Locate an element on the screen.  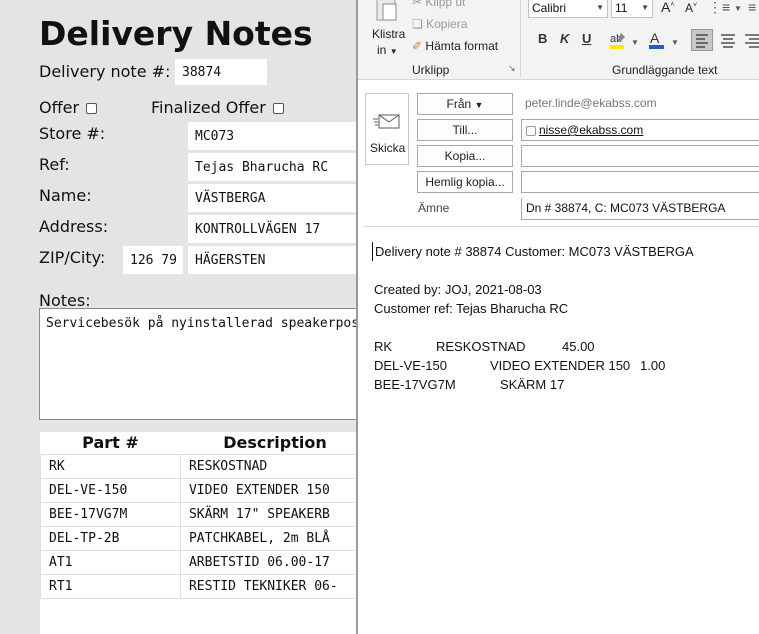
ref-input: Tejas Bharucha RC is located at coordinates (278, 167).